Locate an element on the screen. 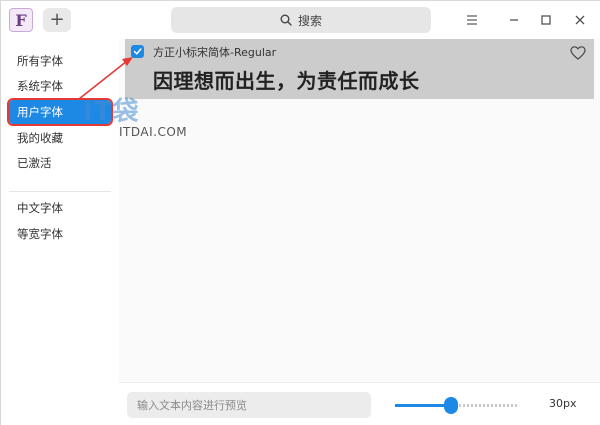  font-list-item: 方正小标宋简体-Regular 因理想而出生，为责任而成长 is located at coordinates (359, 69).